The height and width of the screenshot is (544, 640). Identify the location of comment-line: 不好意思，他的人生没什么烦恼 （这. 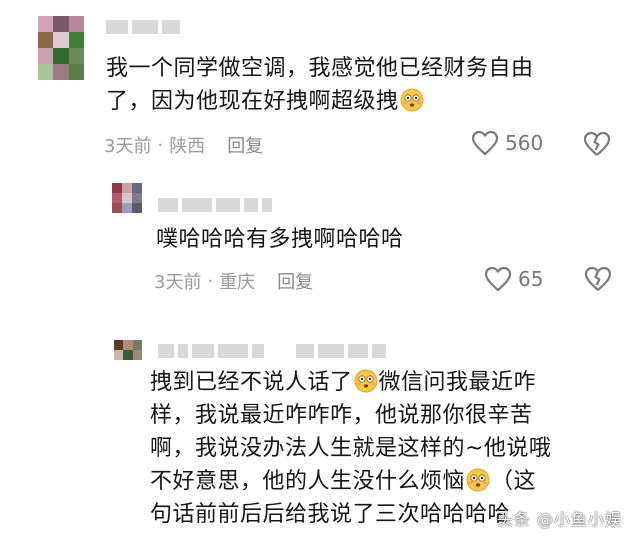
(343, 481).